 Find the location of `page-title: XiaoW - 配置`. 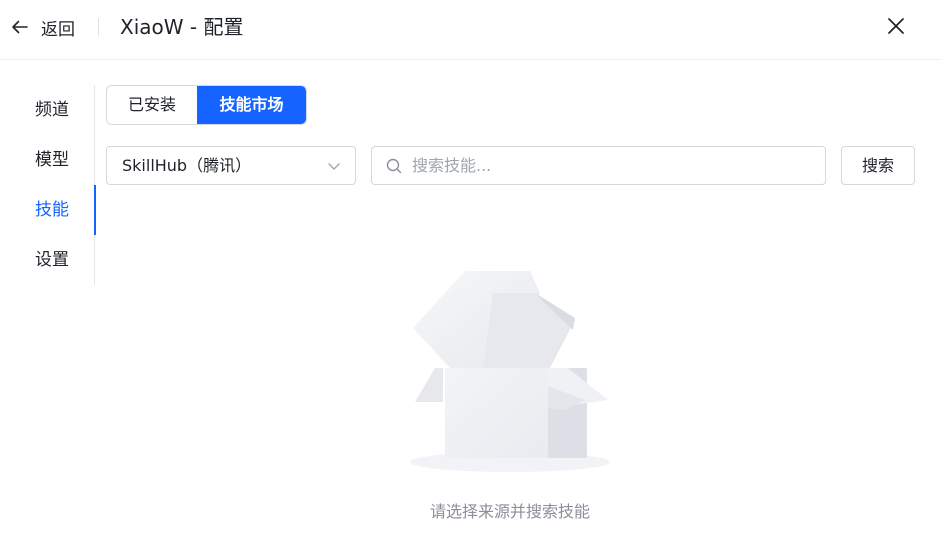

page-title: XiaoW - 配置 is located at coordinates (182, 27).